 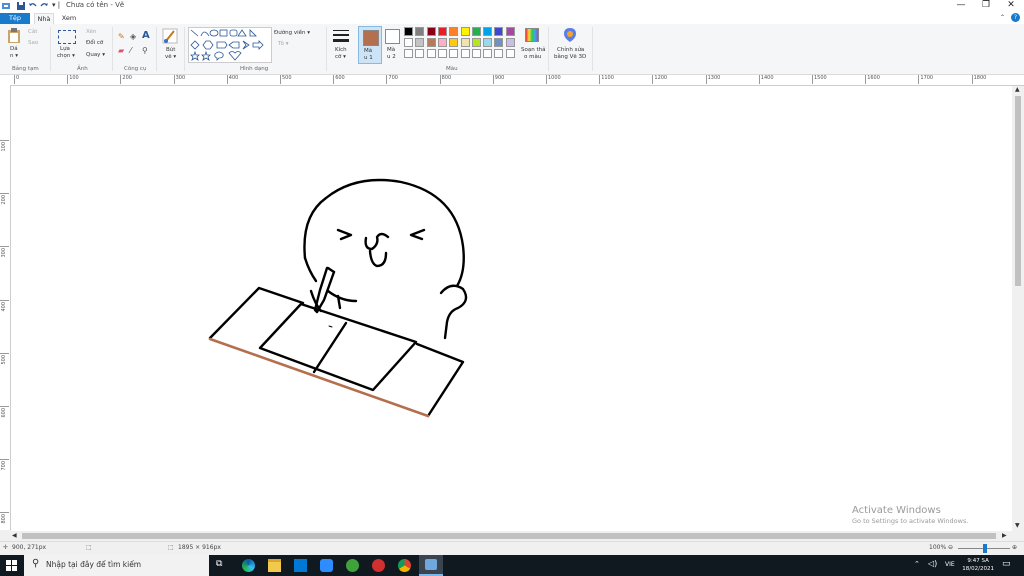 I want to click on size-dropdown-label: cỡ ▾, so click(x=340, y=57).